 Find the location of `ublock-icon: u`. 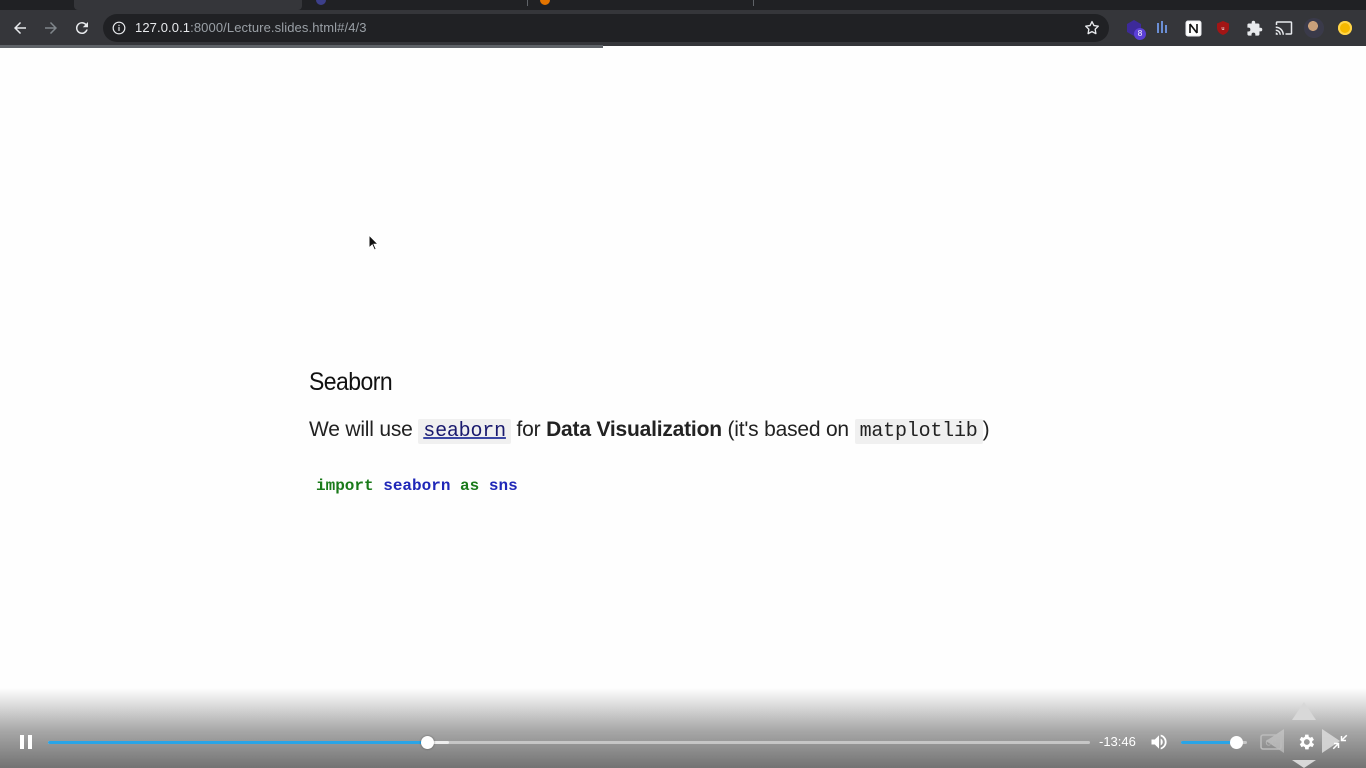

ublock-icon: u is located at coordinates (1223, 28).